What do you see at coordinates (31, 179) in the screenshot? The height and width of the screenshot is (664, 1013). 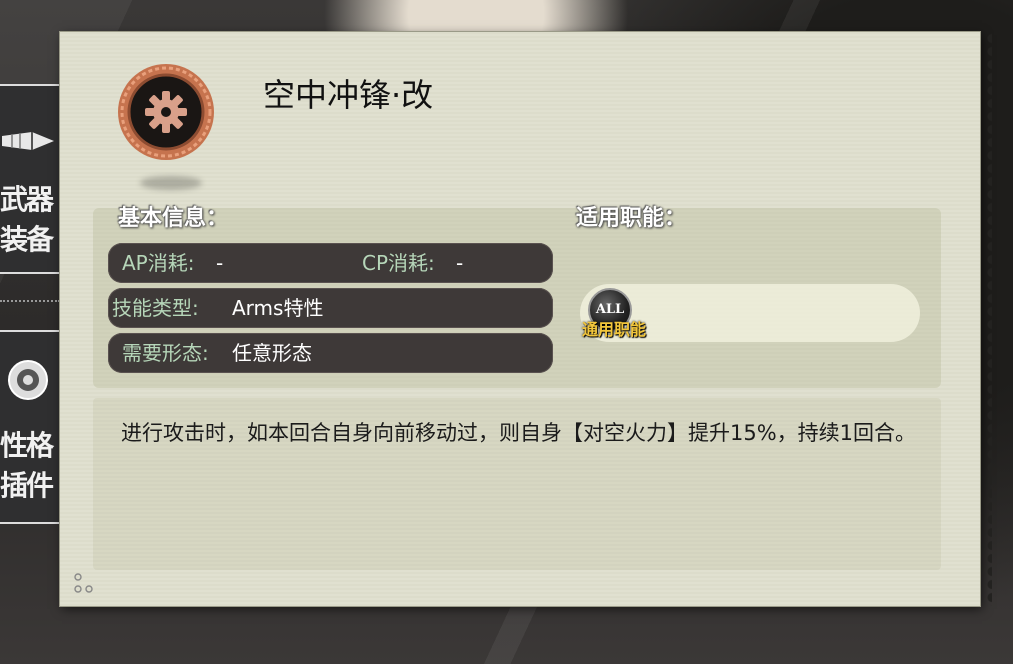 I see `weapon-equipment-tab: 武器 装备` at bounding box center [31, 179].